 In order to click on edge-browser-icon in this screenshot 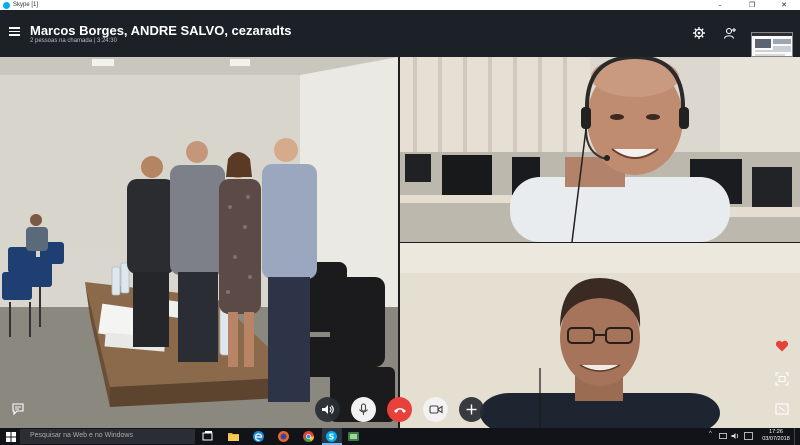, I will do `click(258, 436)`.